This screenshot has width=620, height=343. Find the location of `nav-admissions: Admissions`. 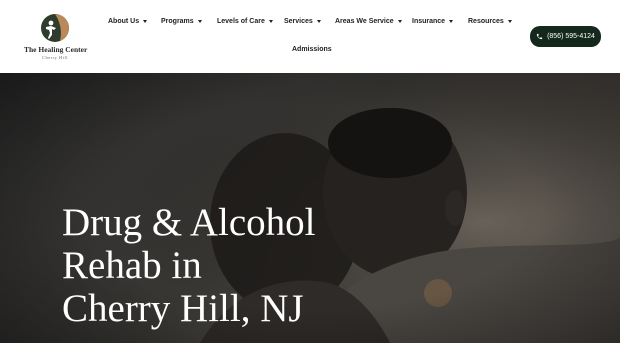

nav-admissions: Admissions is located at coordinates (312, 49).